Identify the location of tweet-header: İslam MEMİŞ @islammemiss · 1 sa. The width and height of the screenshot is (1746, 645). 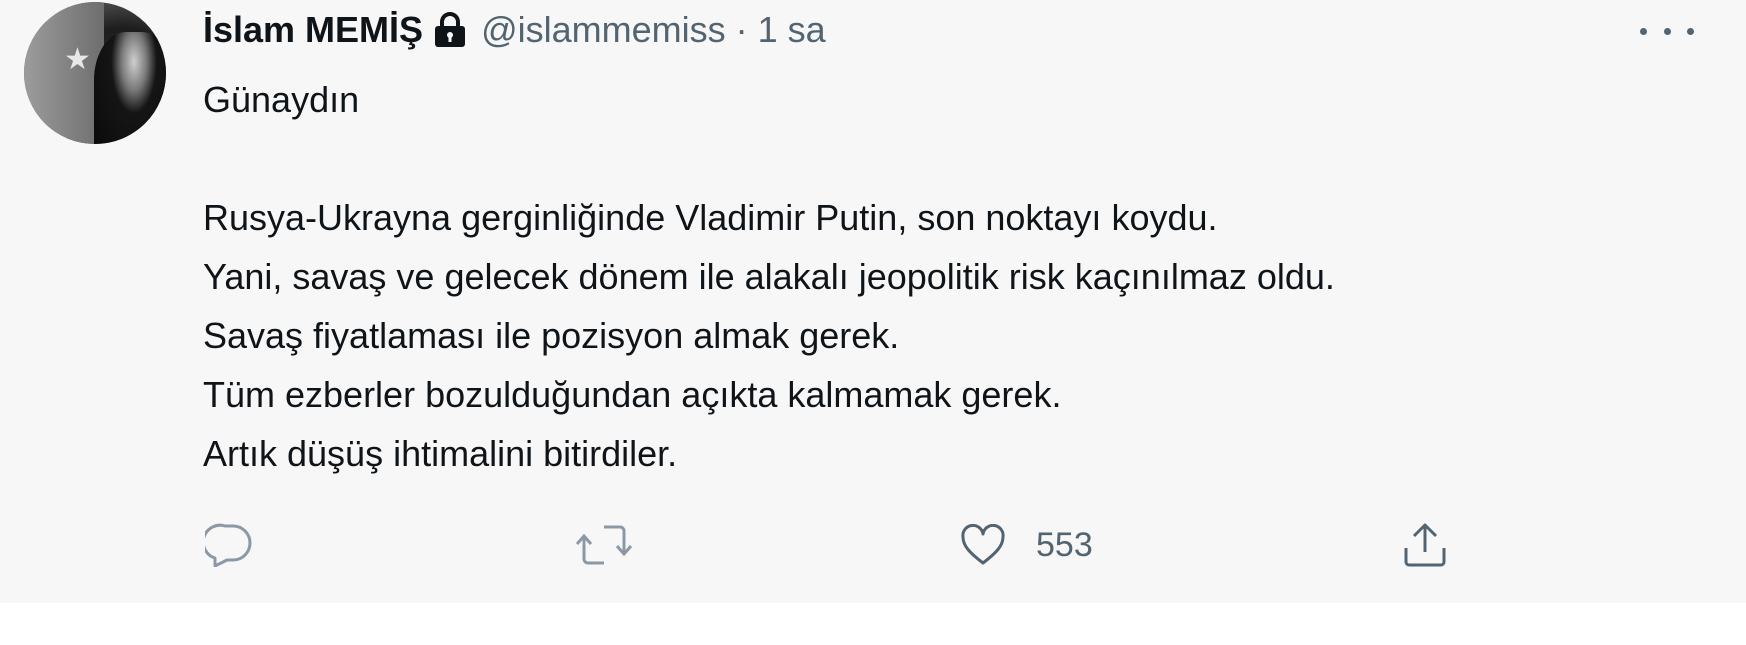
(514, 30).